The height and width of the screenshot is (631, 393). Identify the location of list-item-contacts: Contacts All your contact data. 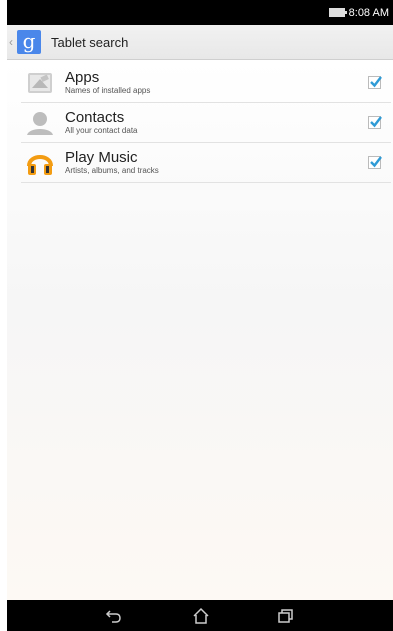
(206, 123).